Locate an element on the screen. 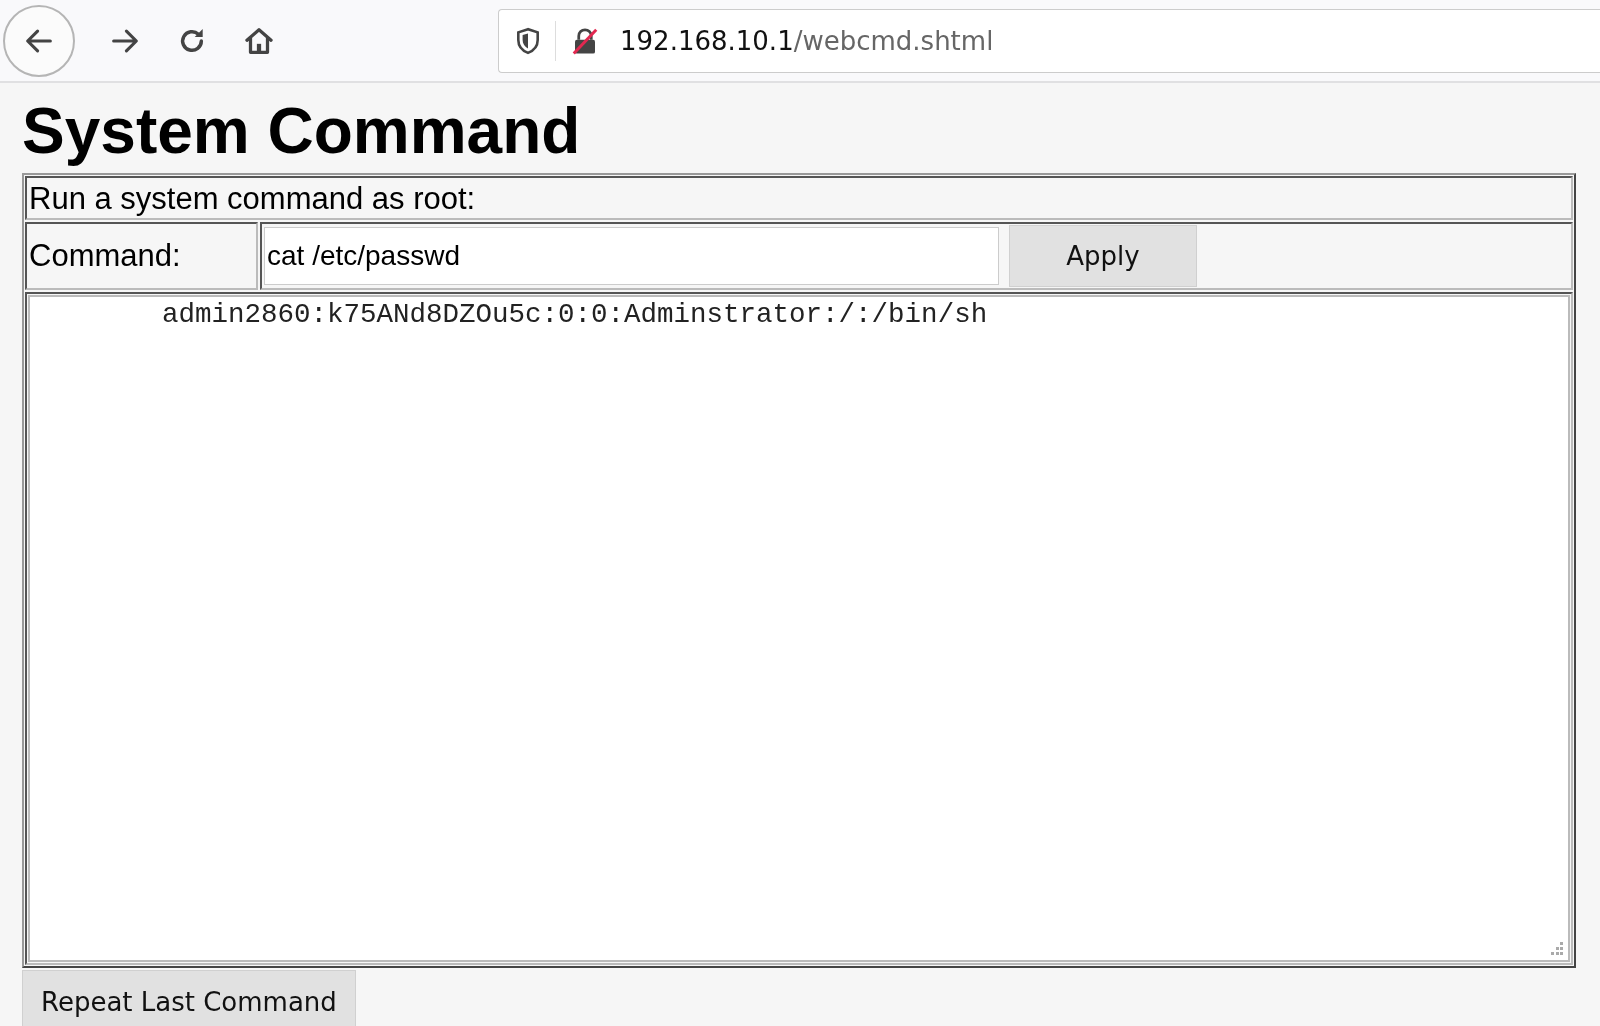  command-input: cat /etc/passwd is located at coordinates (631, 256).